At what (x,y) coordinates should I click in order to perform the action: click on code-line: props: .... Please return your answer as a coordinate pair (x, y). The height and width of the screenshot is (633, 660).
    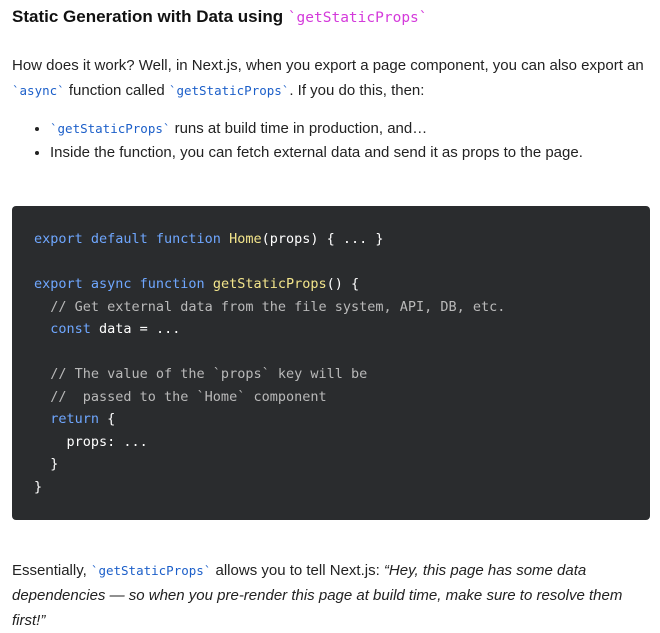
    Looking at the image, I should click on (331, 442).